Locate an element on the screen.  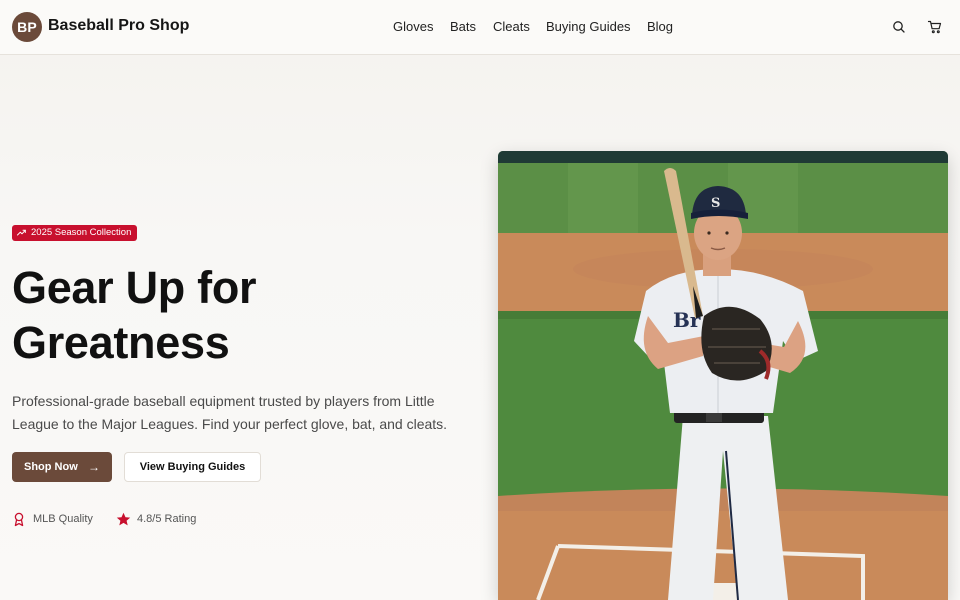
cart-icon is located at coordinates (935, 27).